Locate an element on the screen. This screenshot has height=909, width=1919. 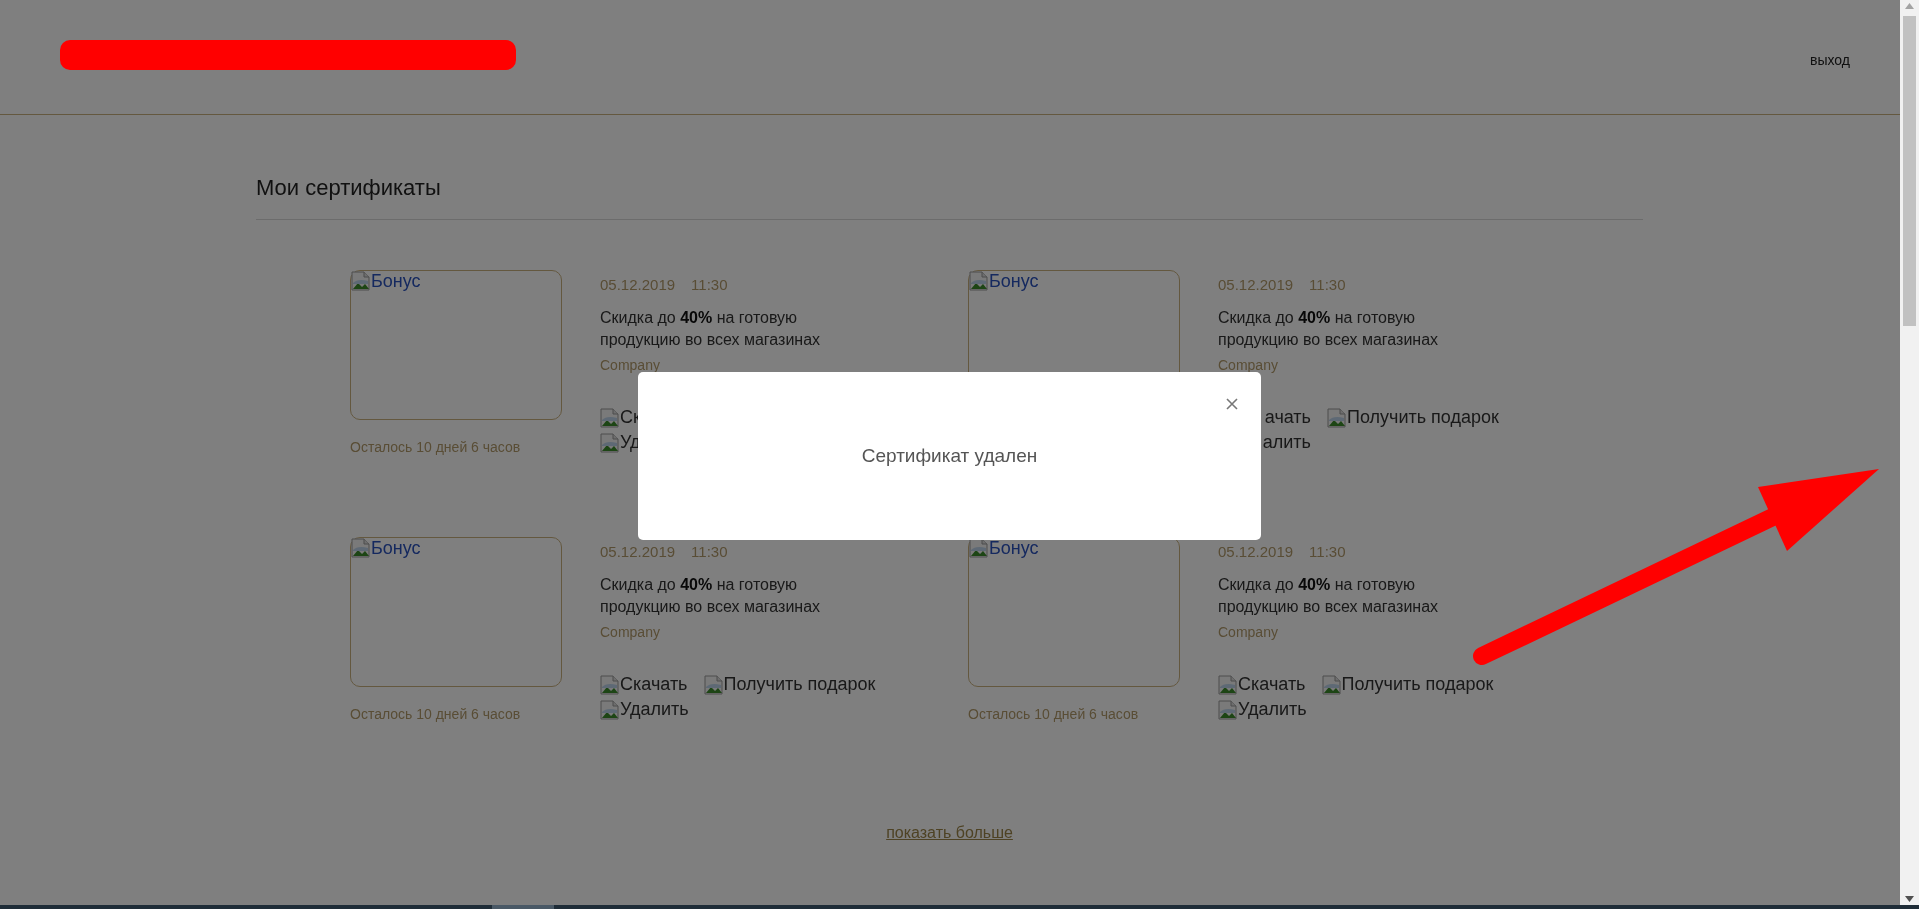
show-more-link: показать больше is located at coordinates (949, 832).